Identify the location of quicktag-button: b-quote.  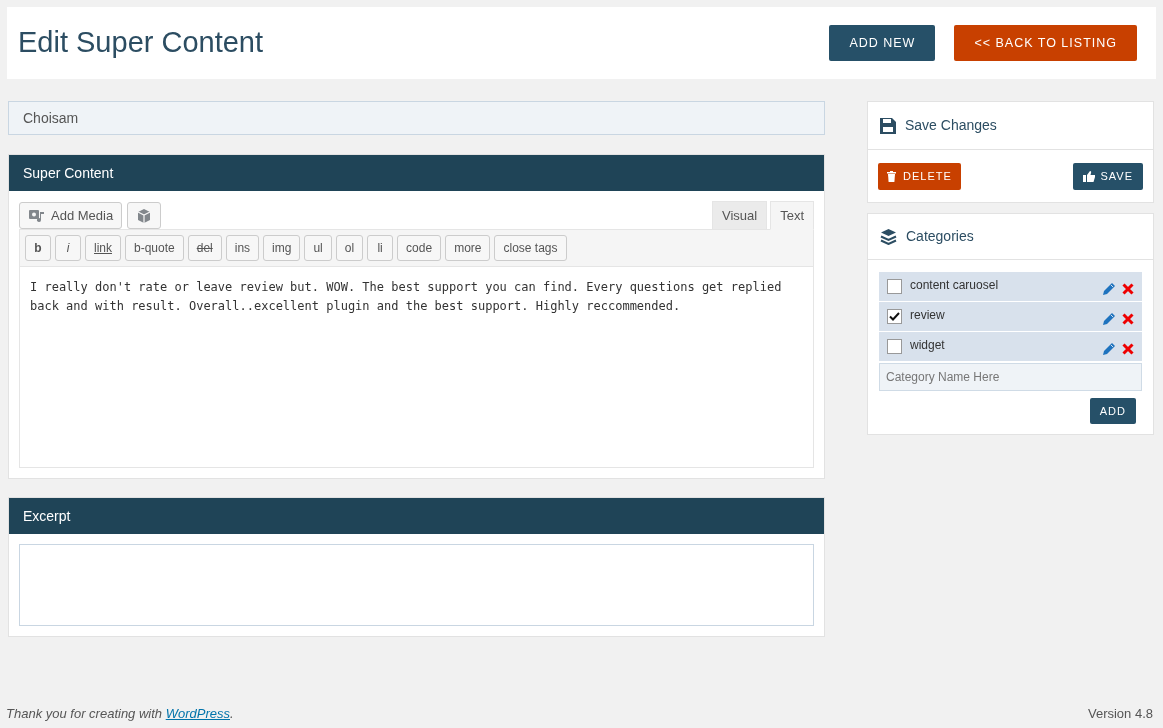
(154, 248).